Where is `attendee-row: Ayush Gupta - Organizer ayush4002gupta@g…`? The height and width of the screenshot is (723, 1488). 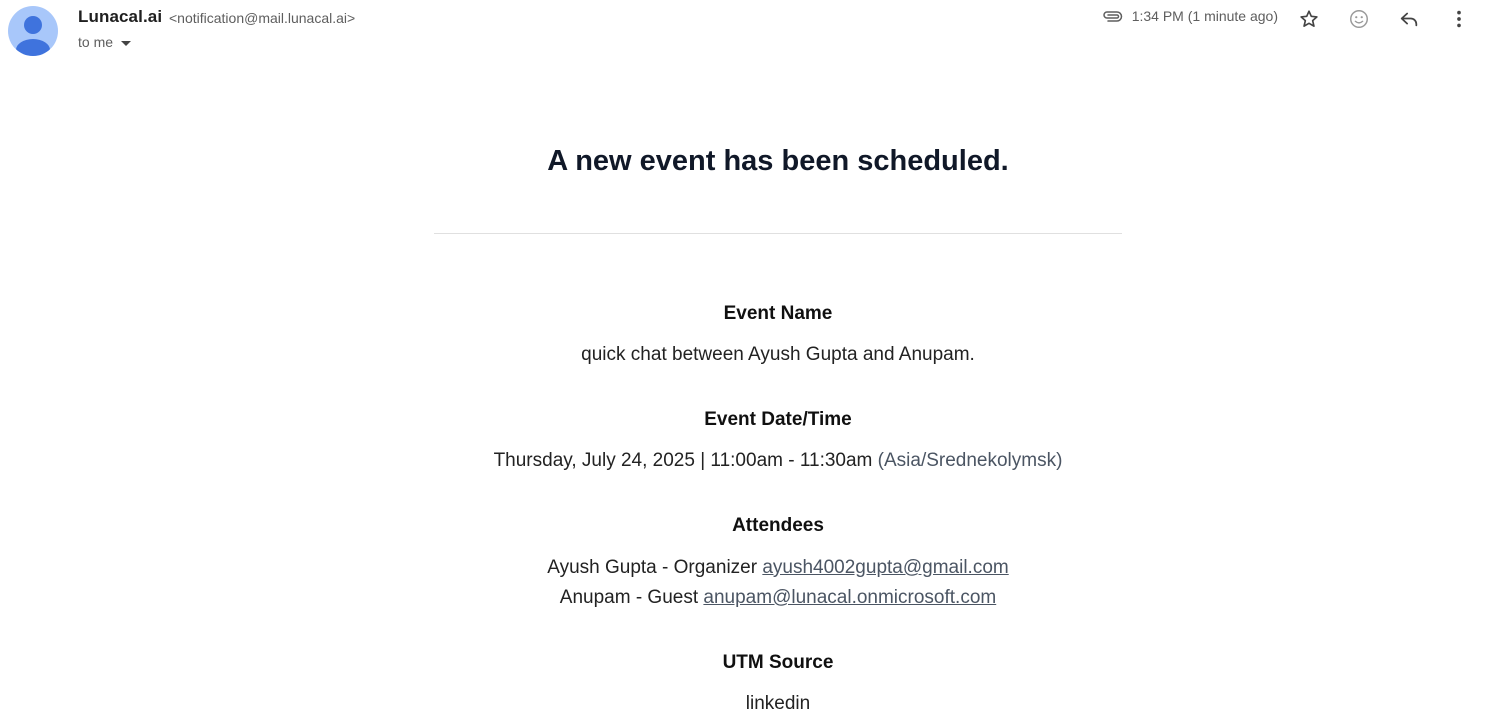
attendee-row: Ayush Gupta - Organizer ayush4002gupta@g… is located at coordinates (778, 568).